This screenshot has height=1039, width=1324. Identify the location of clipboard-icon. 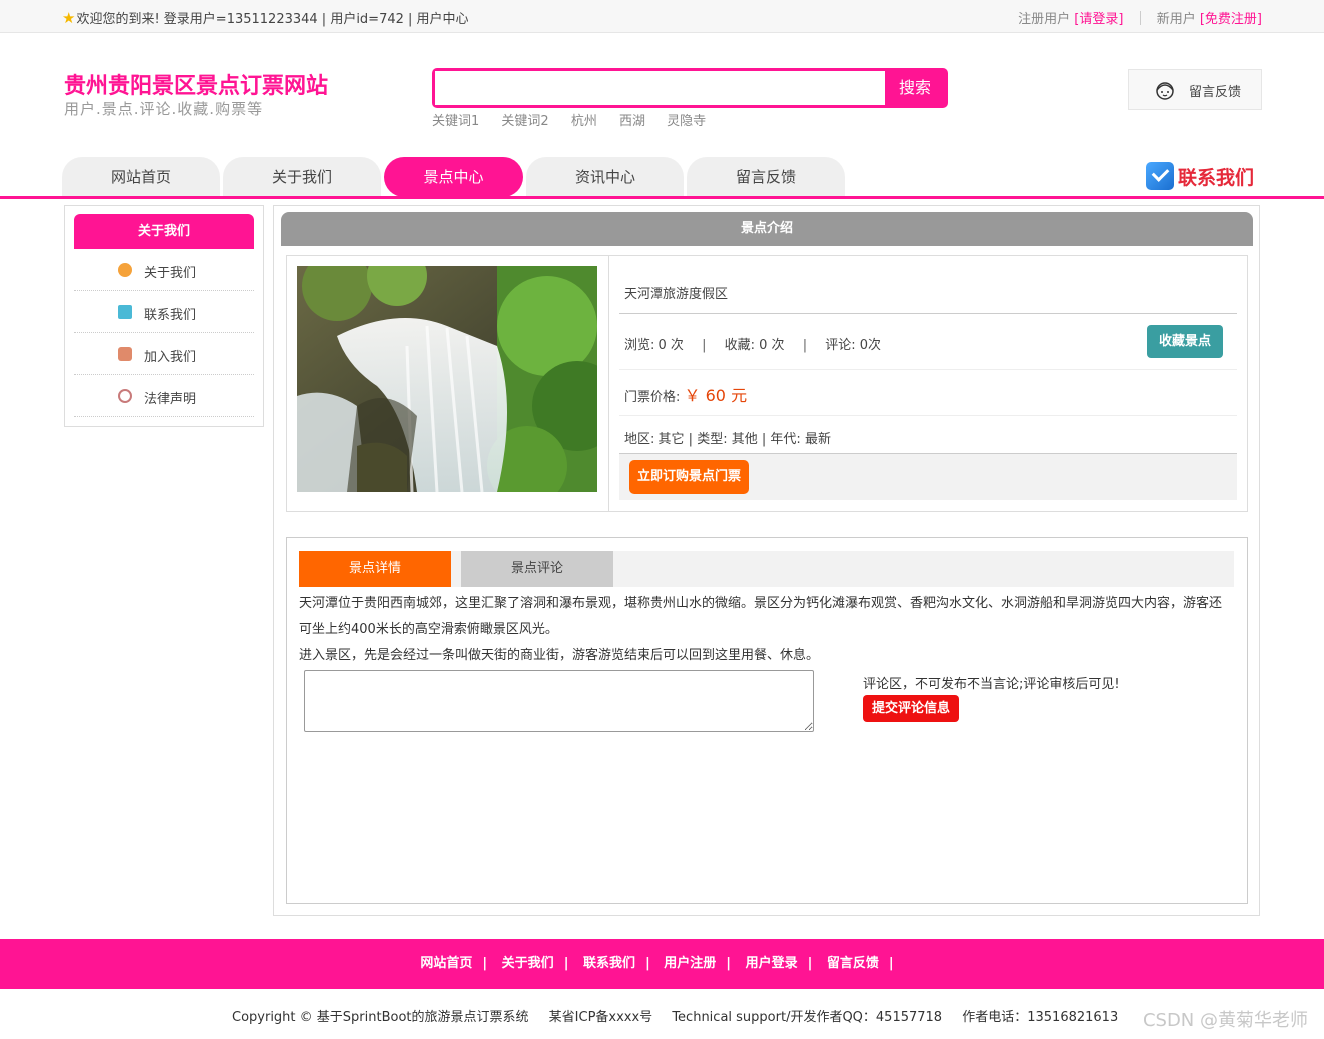
(125, 312).